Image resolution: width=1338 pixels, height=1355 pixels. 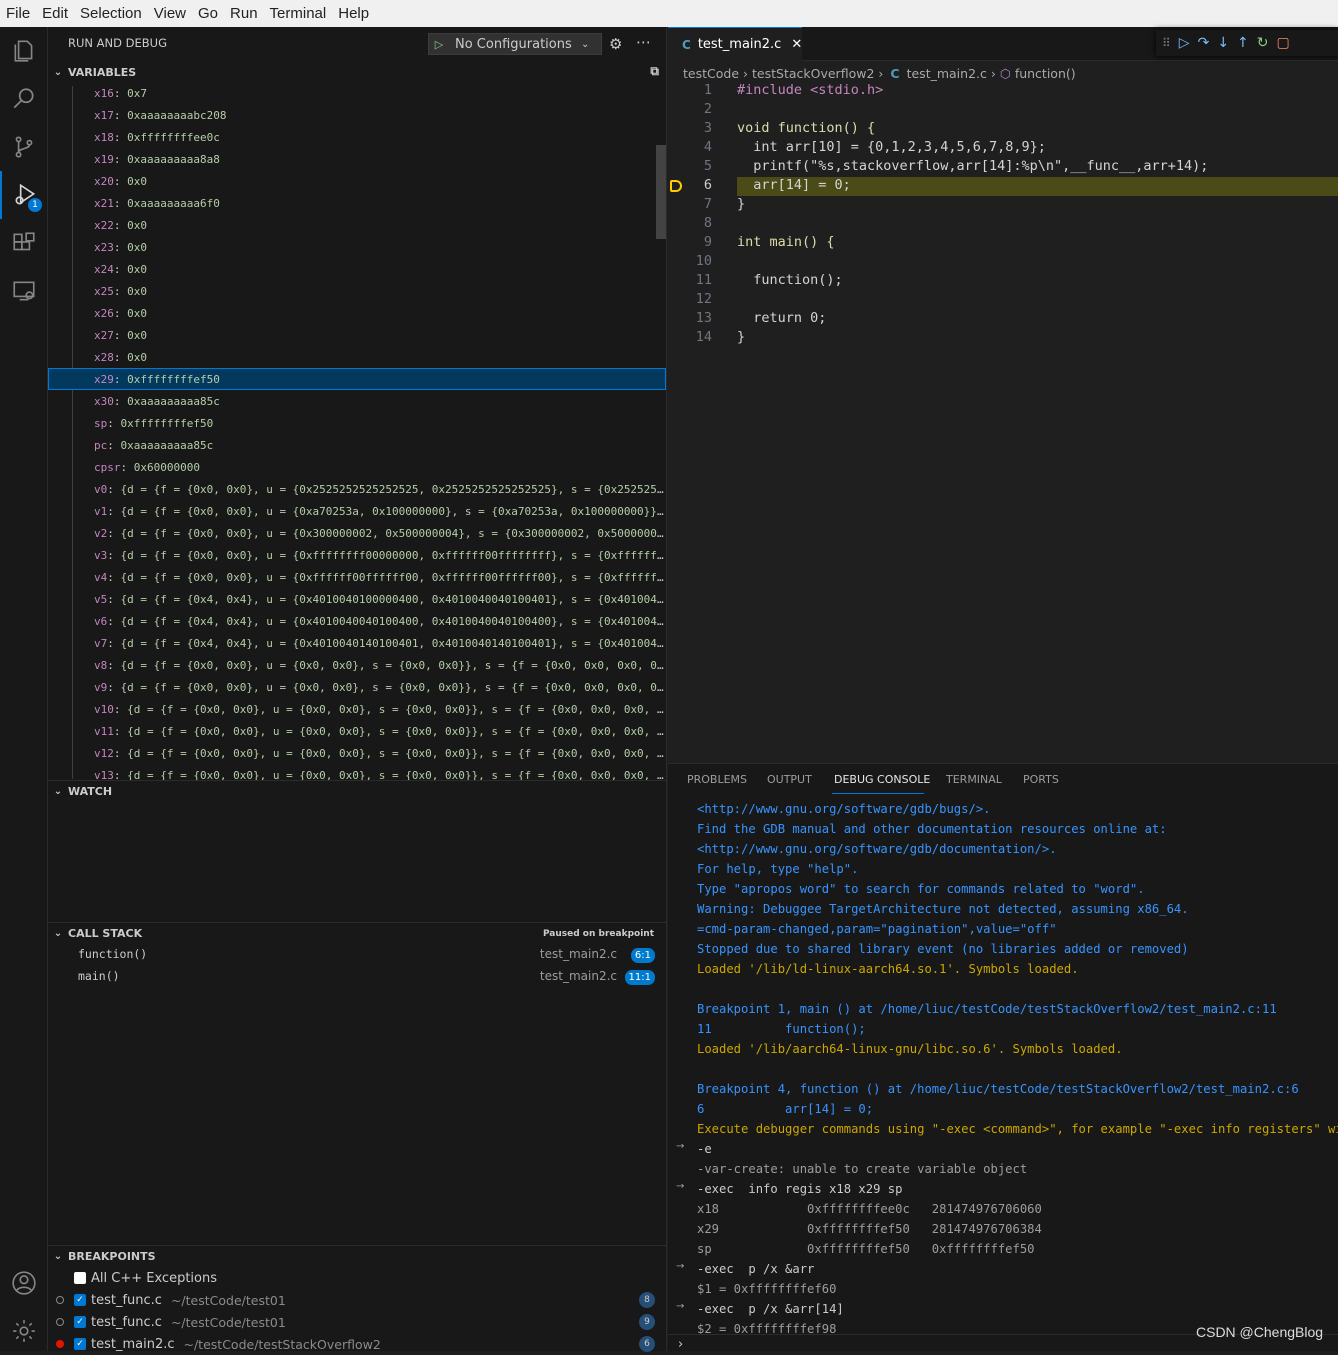 What do you see at coordinates (104, 357) in the screenshot?
I see `variable-name: x28` at bounding box center [104, 357].